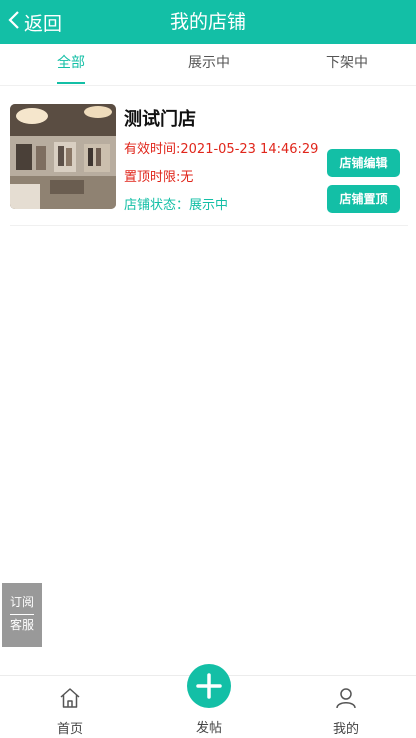 This screenshot has width=416, height=738. Describe the element at coordinates (21, 625) in the screenshot. I see `service-label: 客服` at that location.